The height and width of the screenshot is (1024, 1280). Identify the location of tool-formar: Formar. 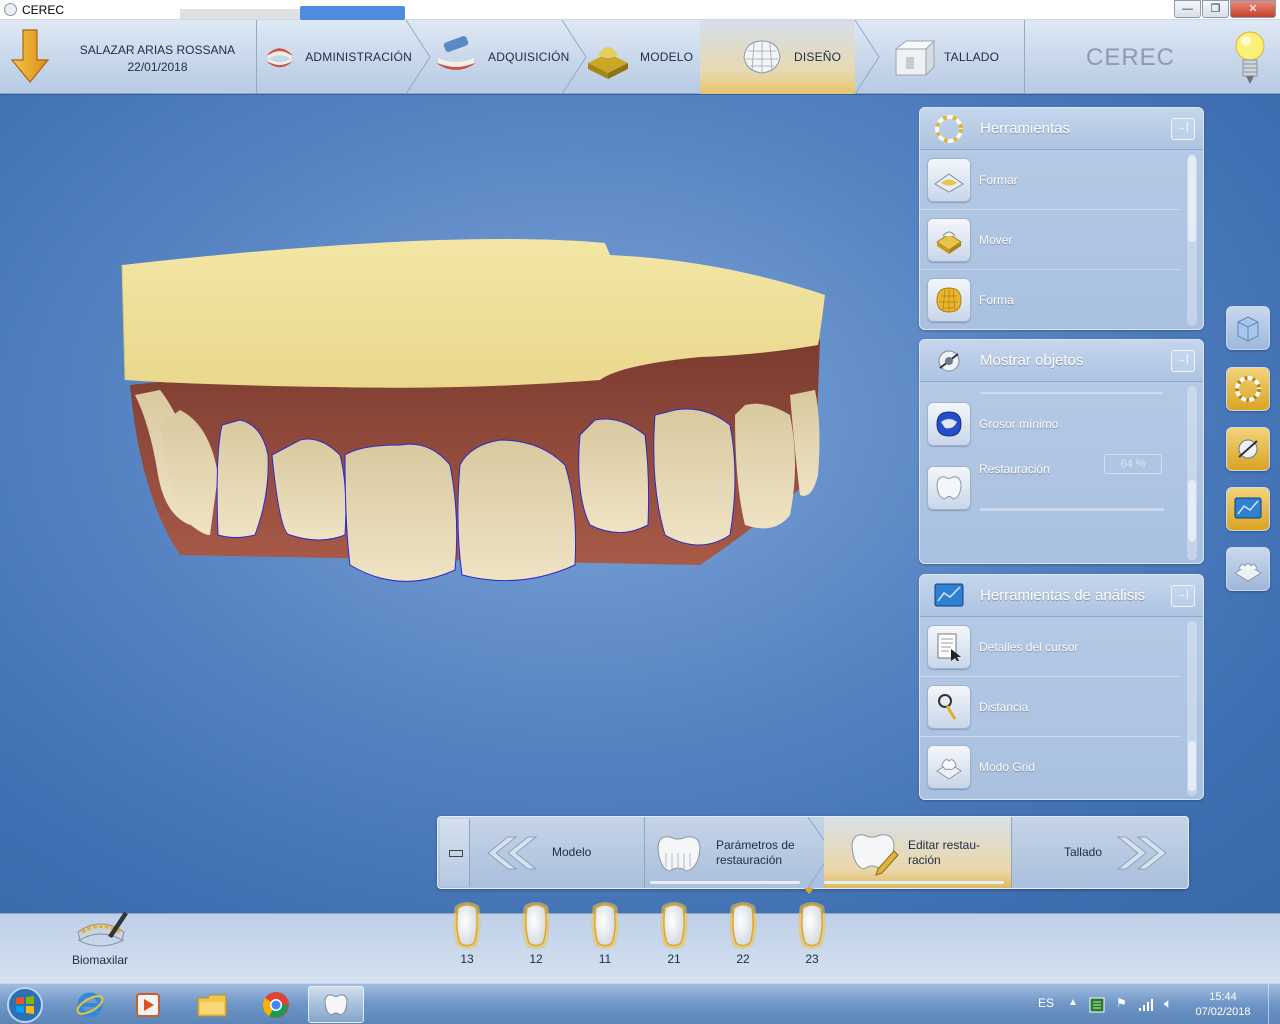
(1050, 180).